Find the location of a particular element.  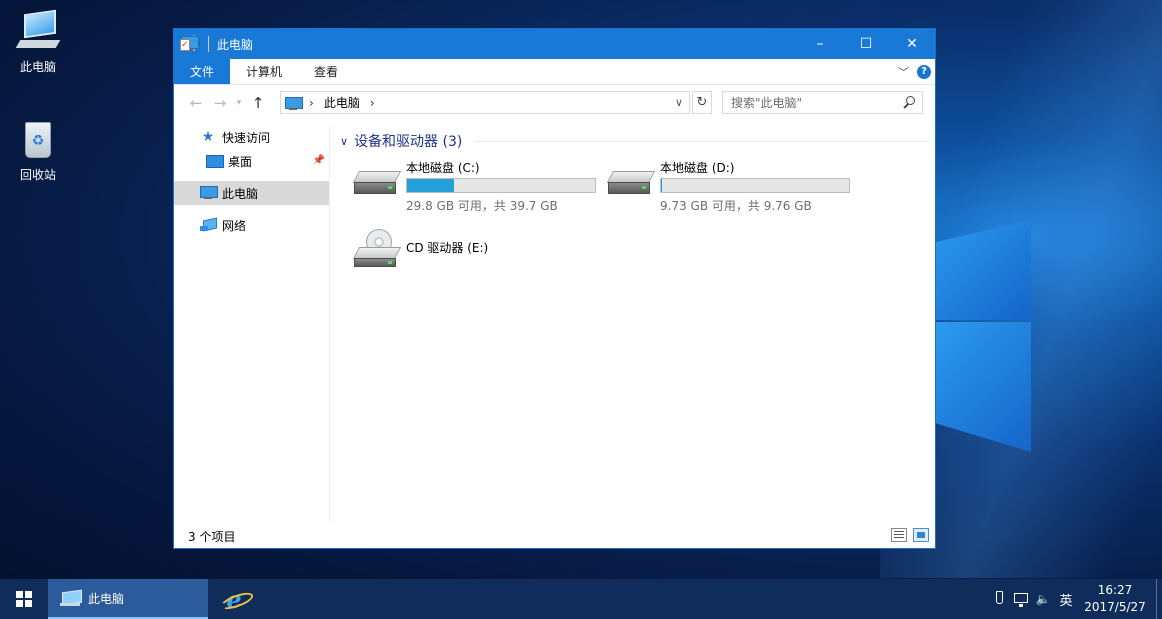

drive-free-space: 29.8 GB 可用，共 39.7 GB is located at coordinates (482, 206).